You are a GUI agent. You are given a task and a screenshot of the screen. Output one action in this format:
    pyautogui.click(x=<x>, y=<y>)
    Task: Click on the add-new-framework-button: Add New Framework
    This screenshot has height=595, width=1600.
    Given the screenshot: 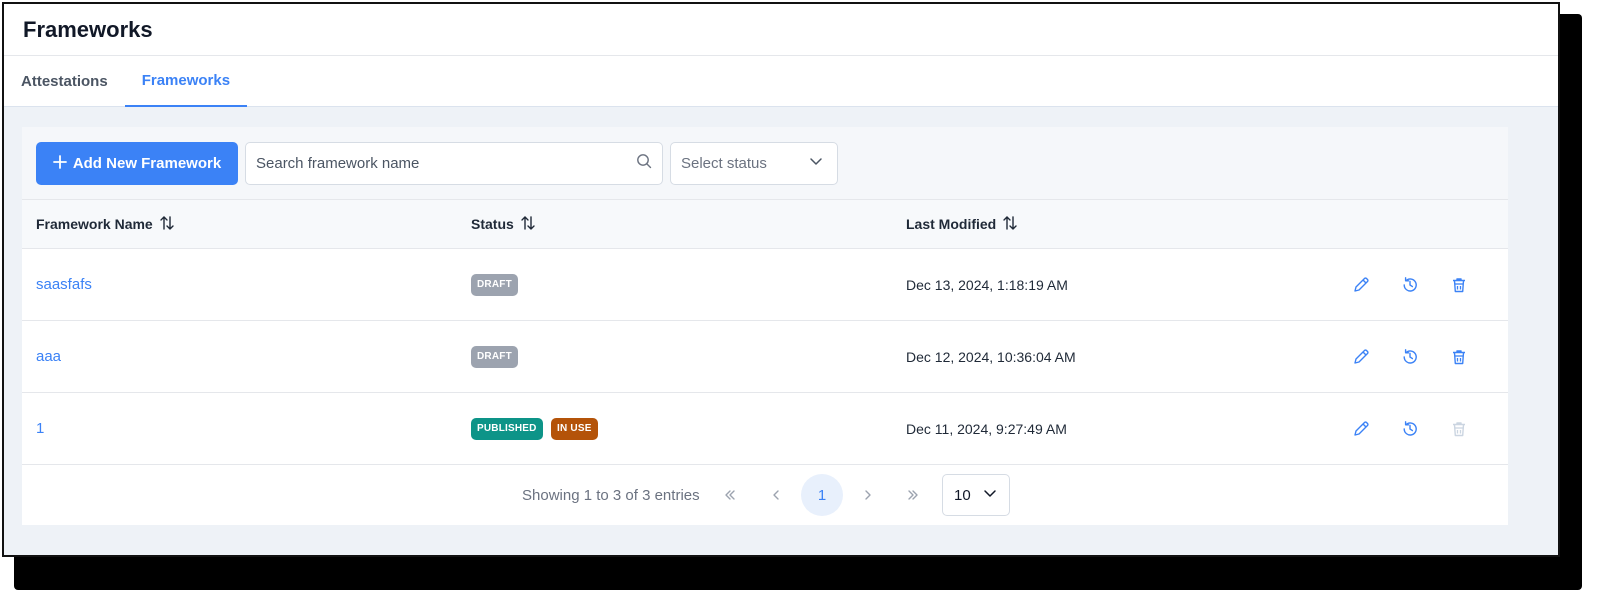 What is the action you would take?
    pyautogui.click(x=137, y=163)
    